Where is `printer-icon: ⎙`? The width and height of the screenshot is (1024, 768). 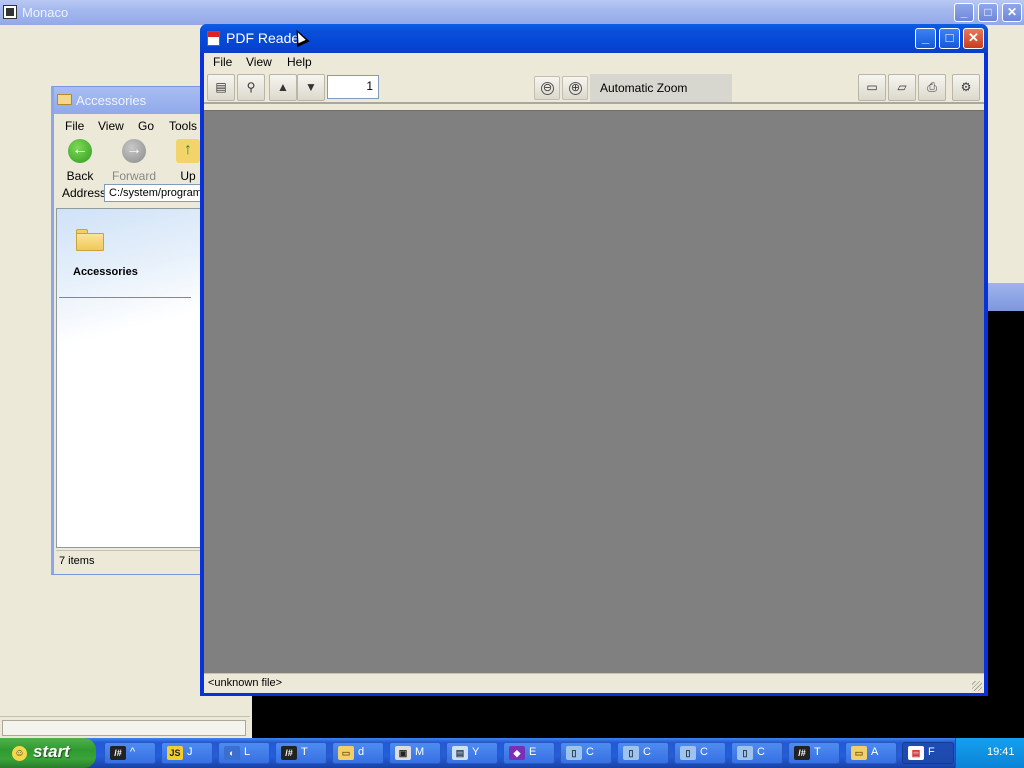
printer-icon: ⎙ is located at coordinates (932, 87).